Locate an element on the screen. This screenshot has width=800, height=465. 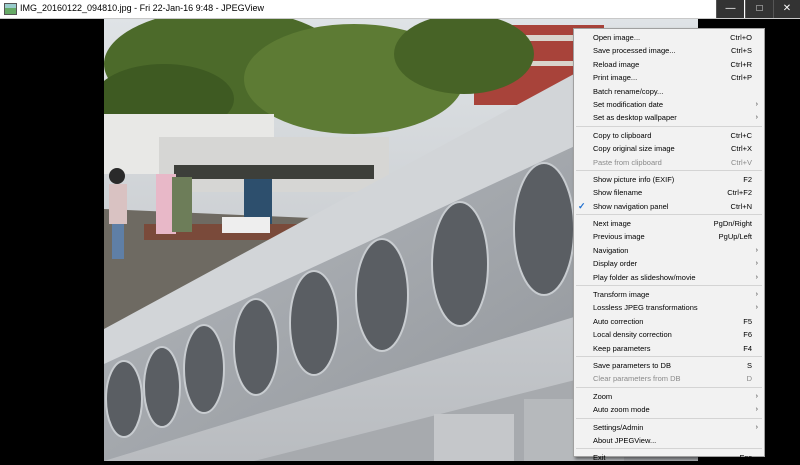
menu-item-label: Keep parameters is located at coordinates (622, 348).